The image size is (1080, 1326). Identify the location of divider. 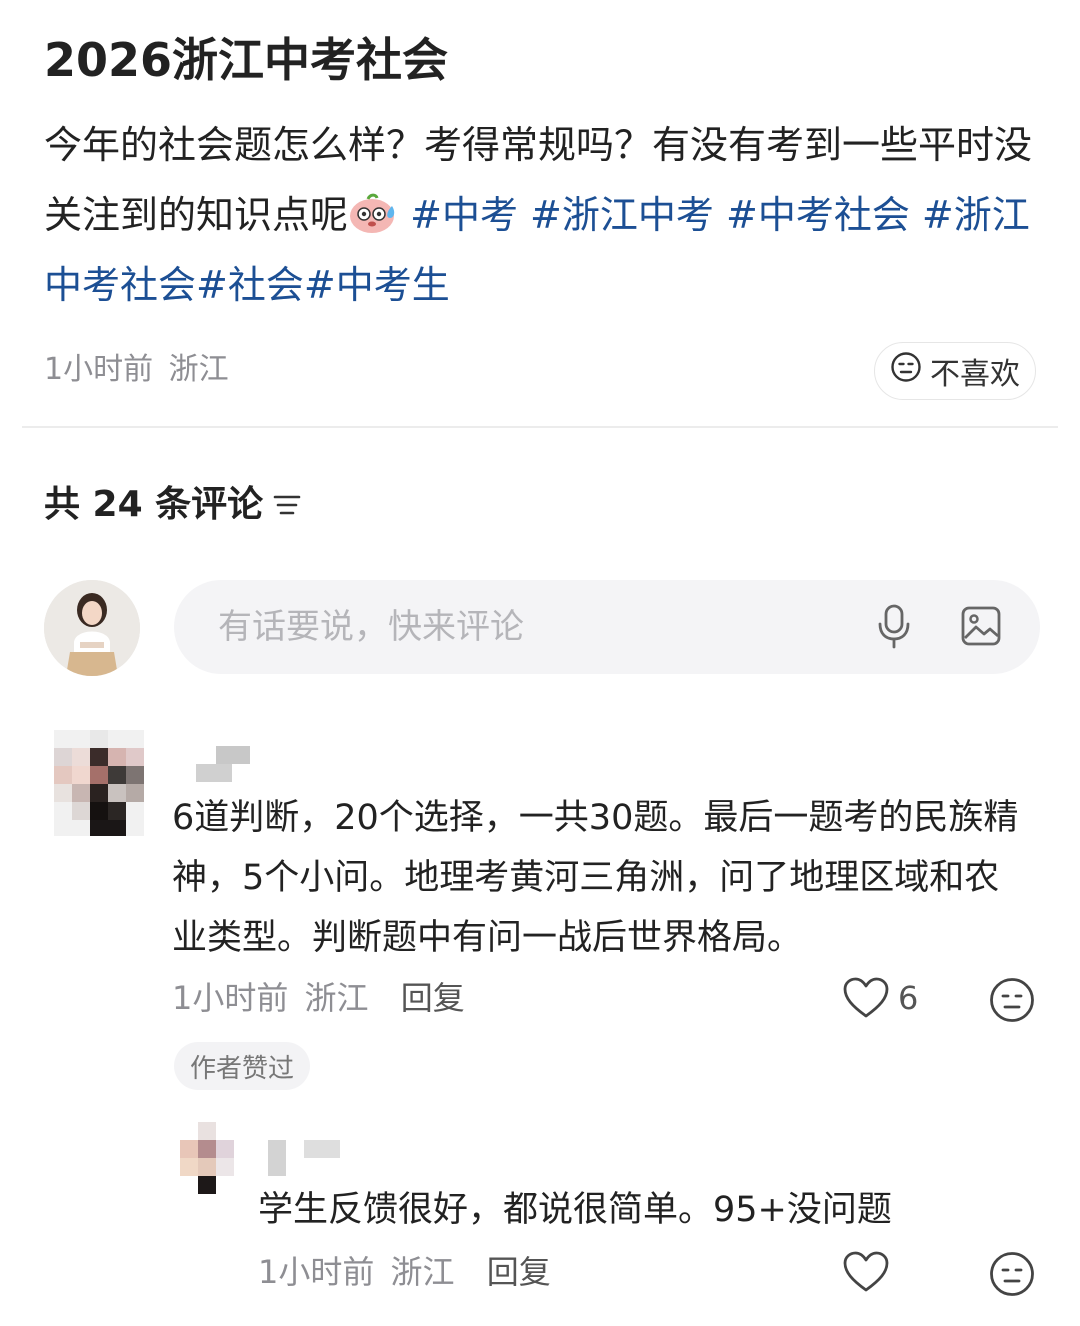
(540, 427).